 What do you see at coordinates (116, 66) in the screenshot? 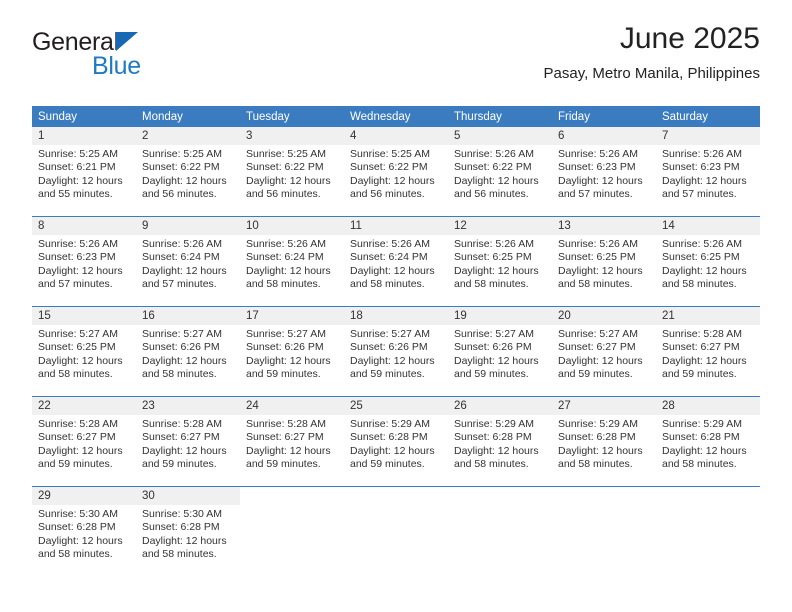
I see `brand-name-blue: Blue` at bounding box center [116, 66].